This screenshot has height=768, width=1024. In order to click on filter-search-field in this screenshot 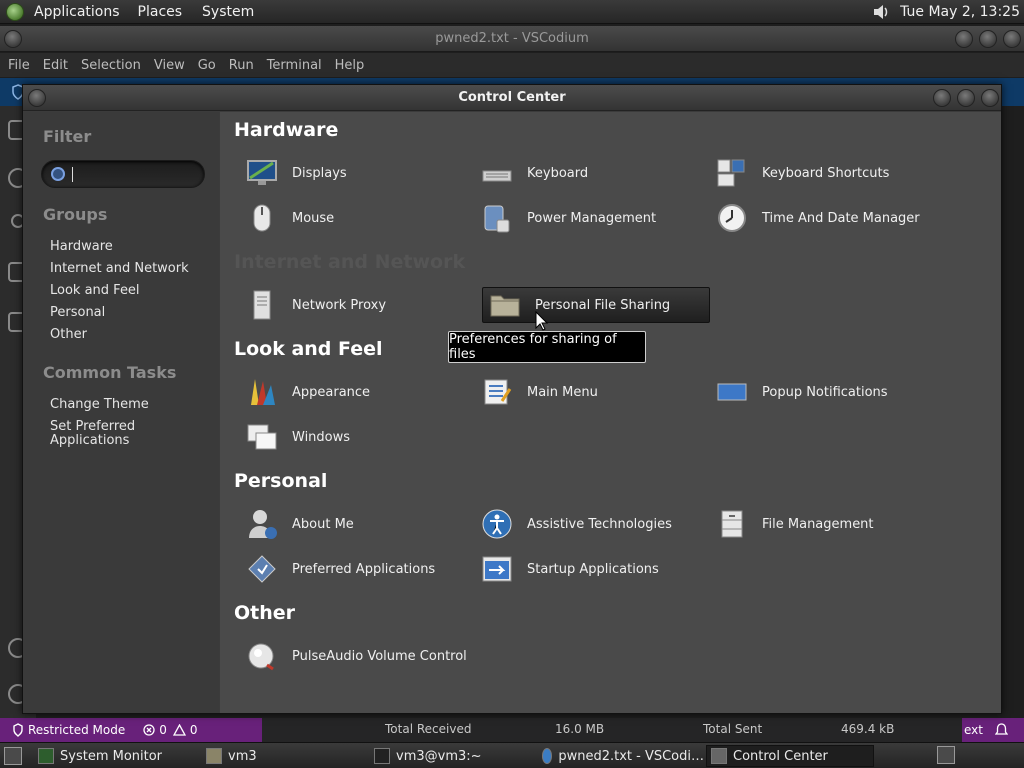, I will do `click(123, 174)`.